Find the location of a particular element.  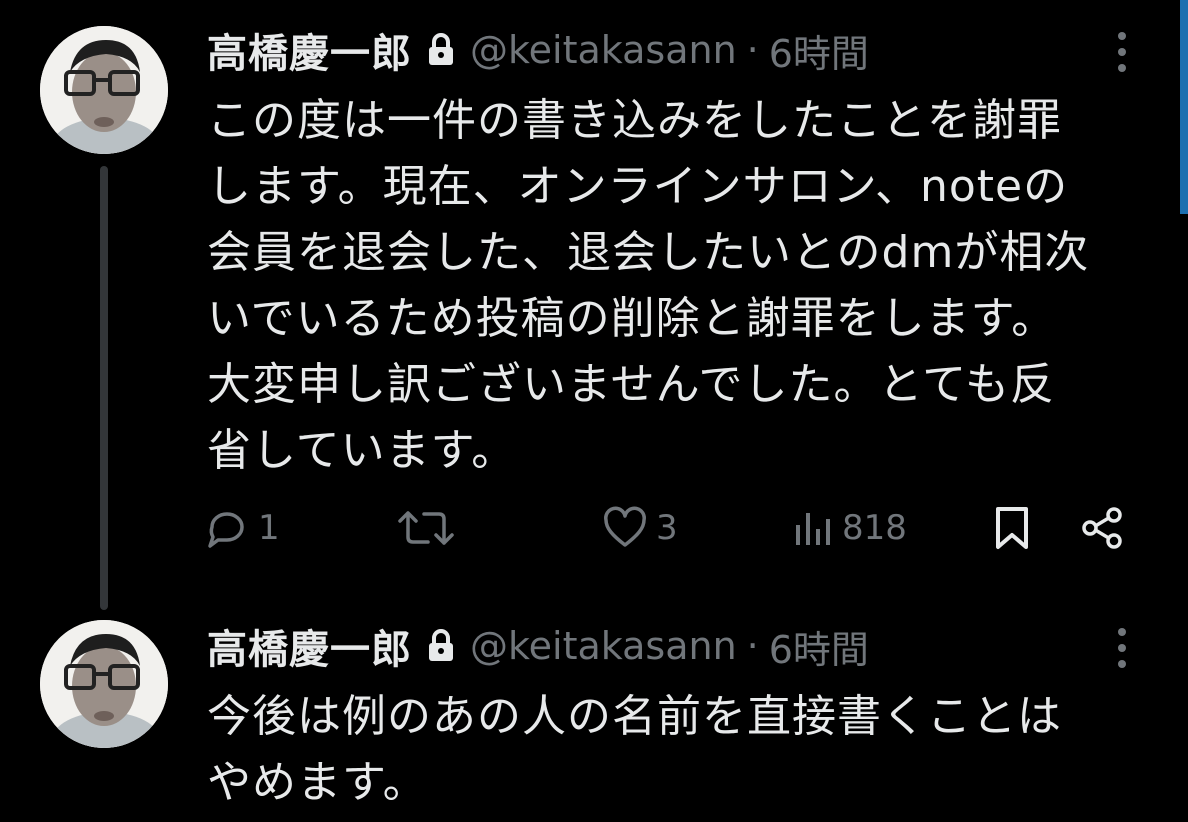

share-button is located at coordinates (1102, 528).